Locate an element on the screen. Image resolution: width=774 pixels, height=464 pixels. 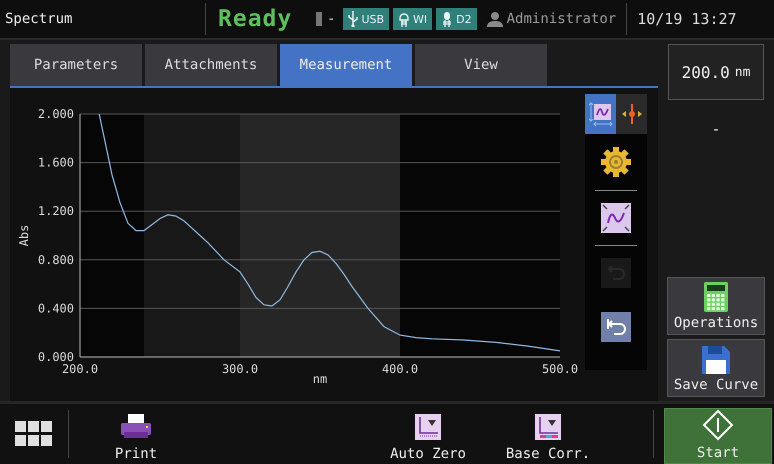
operations-button: Operations is located at coordinates (716, 306).